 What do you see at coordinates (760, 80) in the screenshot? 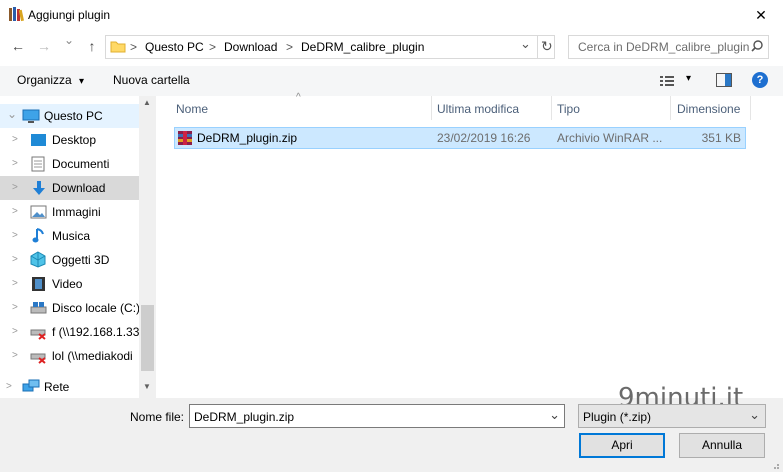
I see `help-button: ?` at bounding box center [760, 80].